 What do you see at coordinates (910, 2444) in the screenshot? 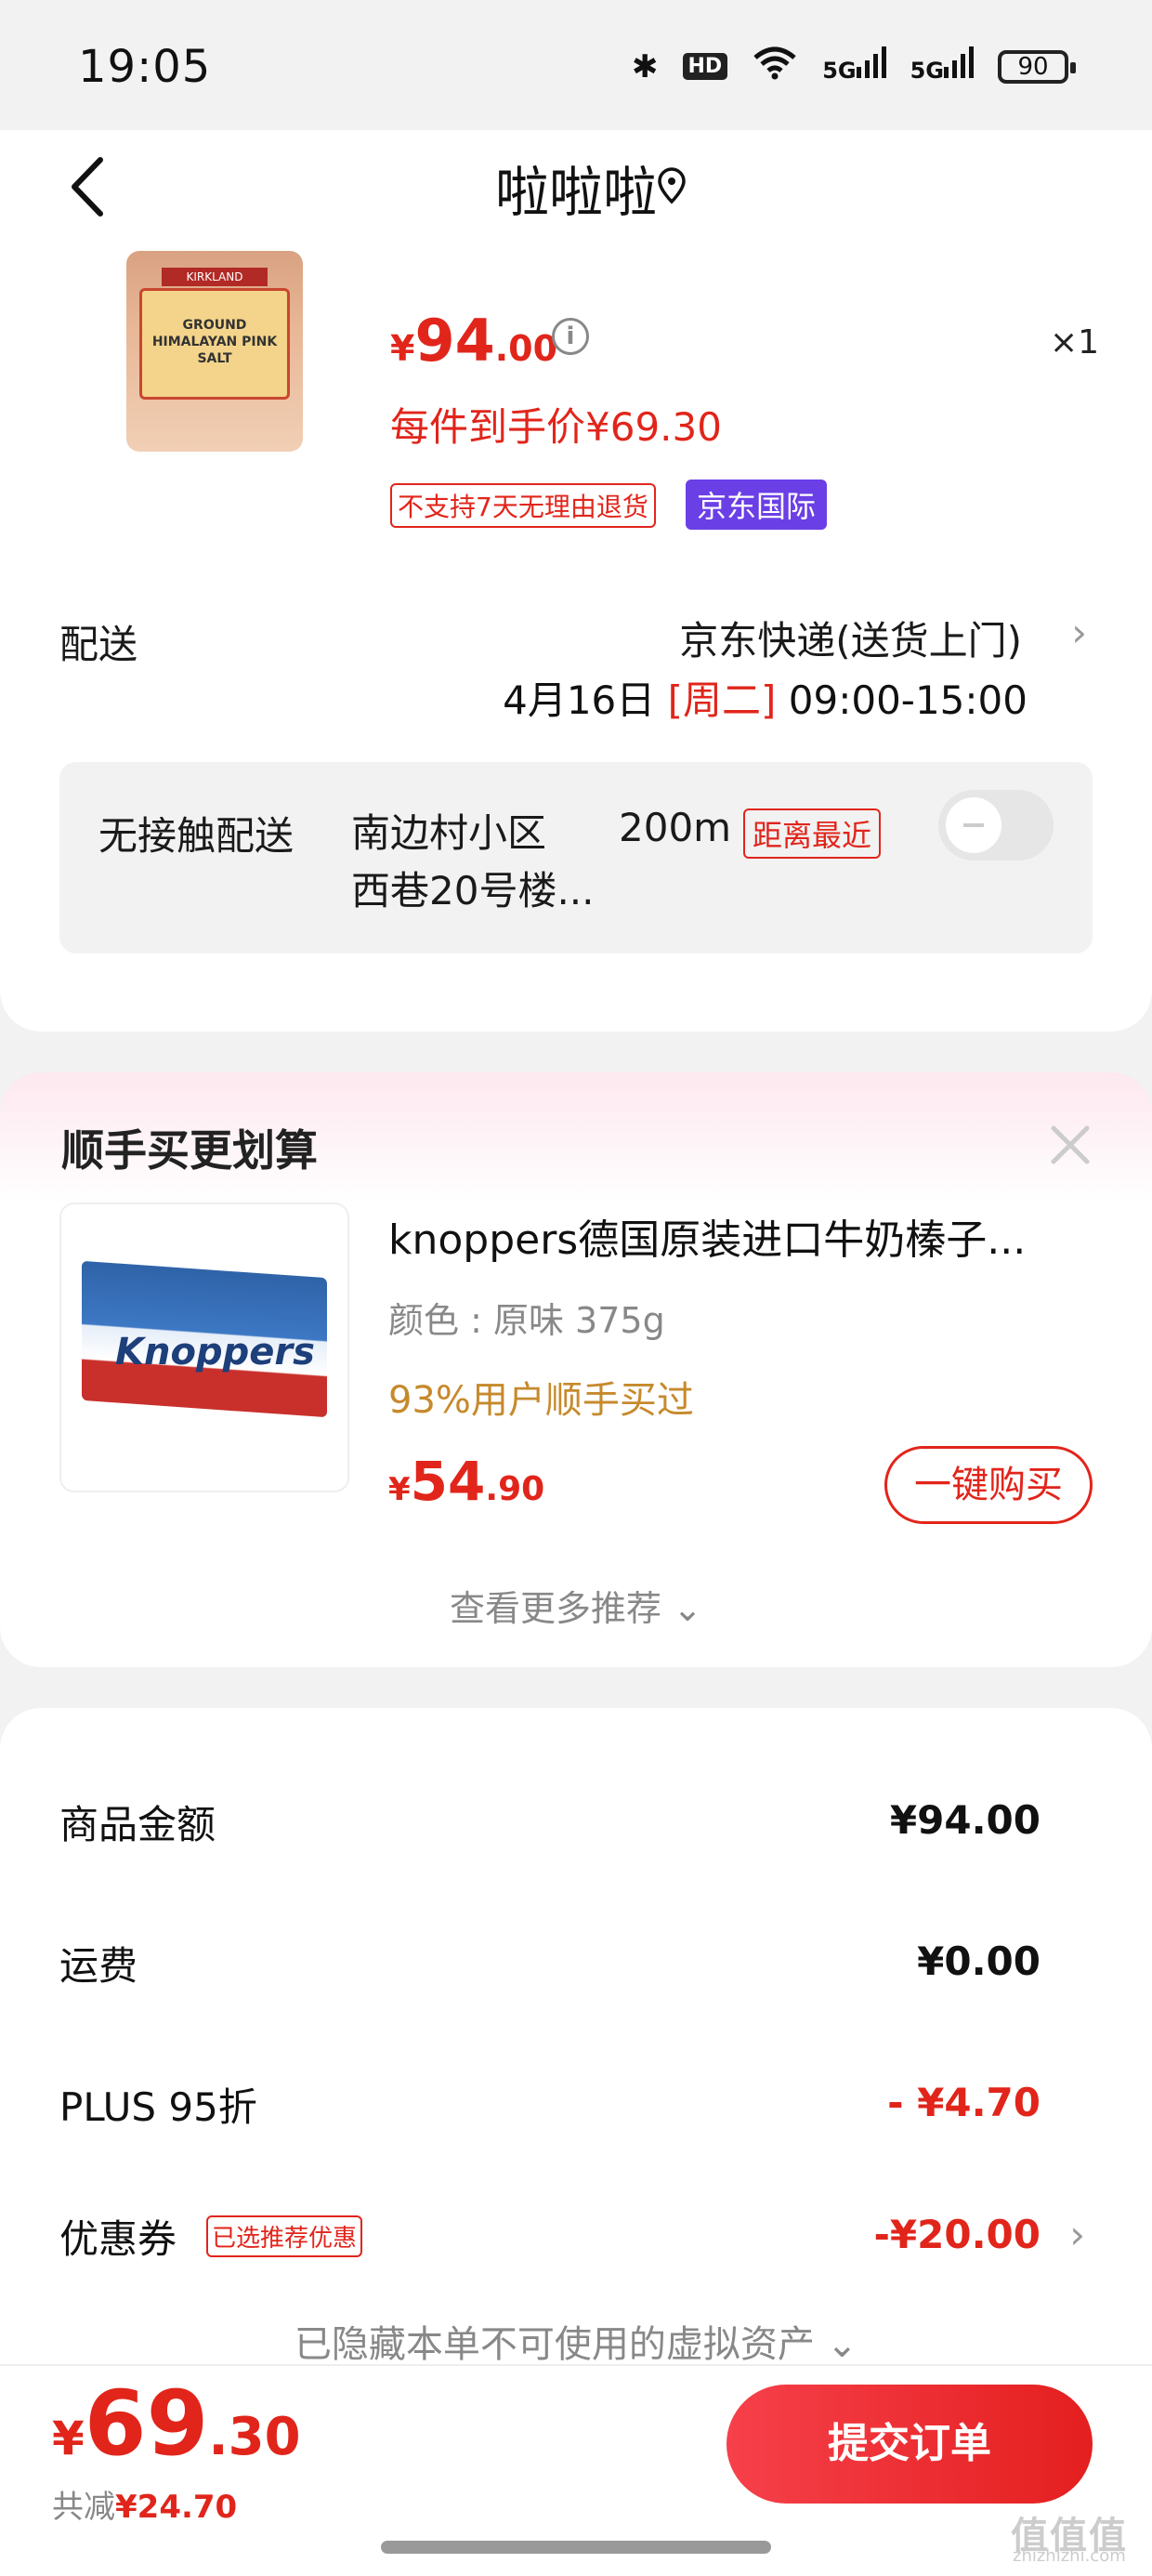
I see `submit-order-button: 提交订单` at bounding box center [910, 2444].